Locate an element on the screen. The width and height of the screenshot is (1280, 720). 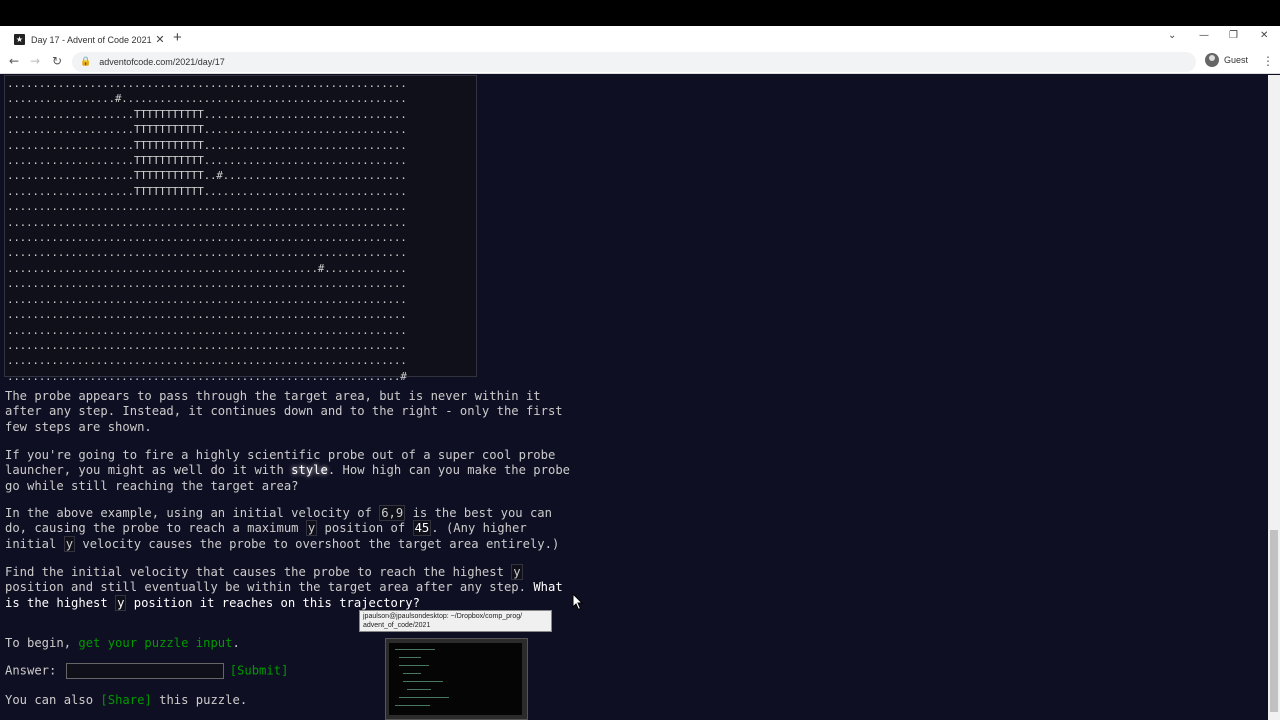
tab-title: Day 17 - Advent of Code 2021 is located at coordinates (91, 39).